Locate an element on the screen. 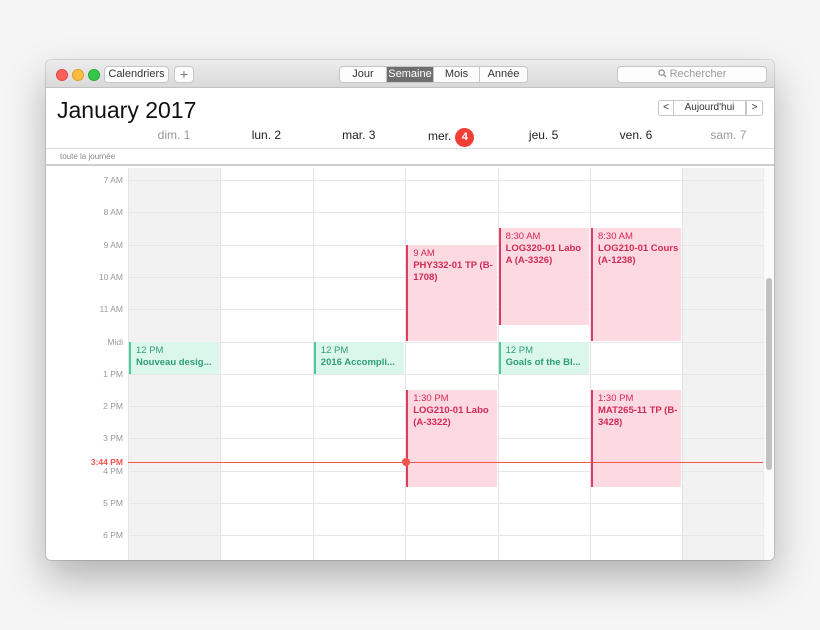 The height and width of the screenshot is (630, 820). close-window-button is located at coordinates (62, 75).